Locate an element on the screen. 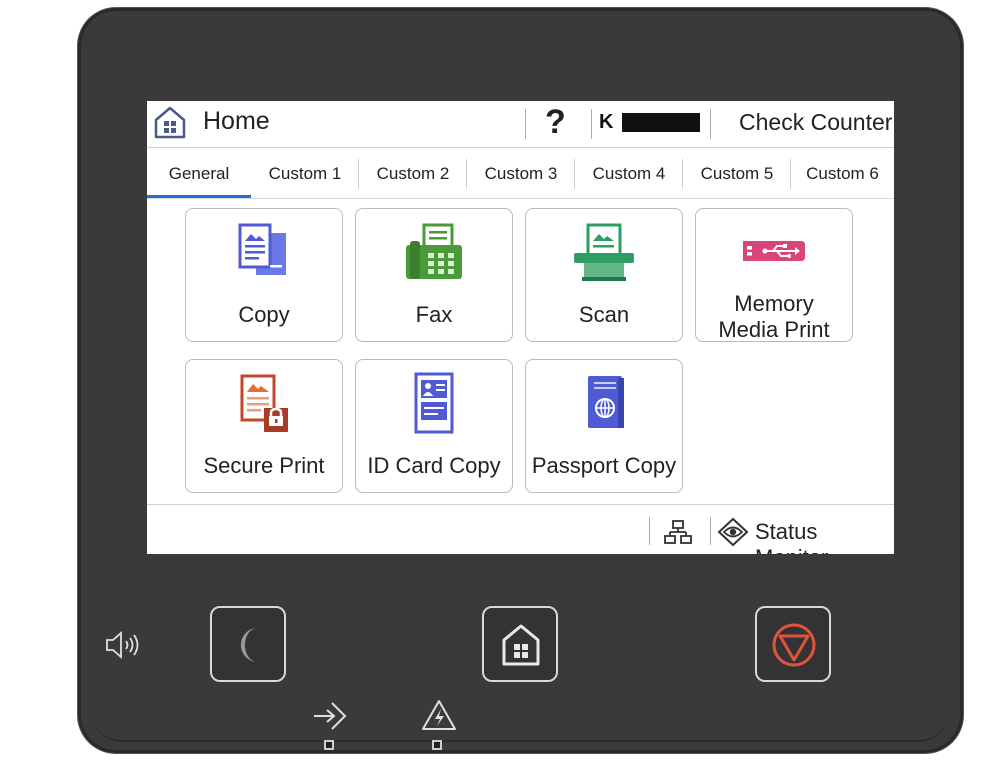 The width and height of the screenshot is (1000, 761). passport-copy-label: Passport Copy is located at coordinates (604, 465).